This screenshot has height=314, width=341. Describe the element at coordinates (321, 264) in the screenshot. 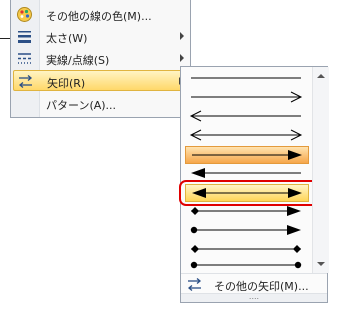

I see `scroll-down-icon` at that location.